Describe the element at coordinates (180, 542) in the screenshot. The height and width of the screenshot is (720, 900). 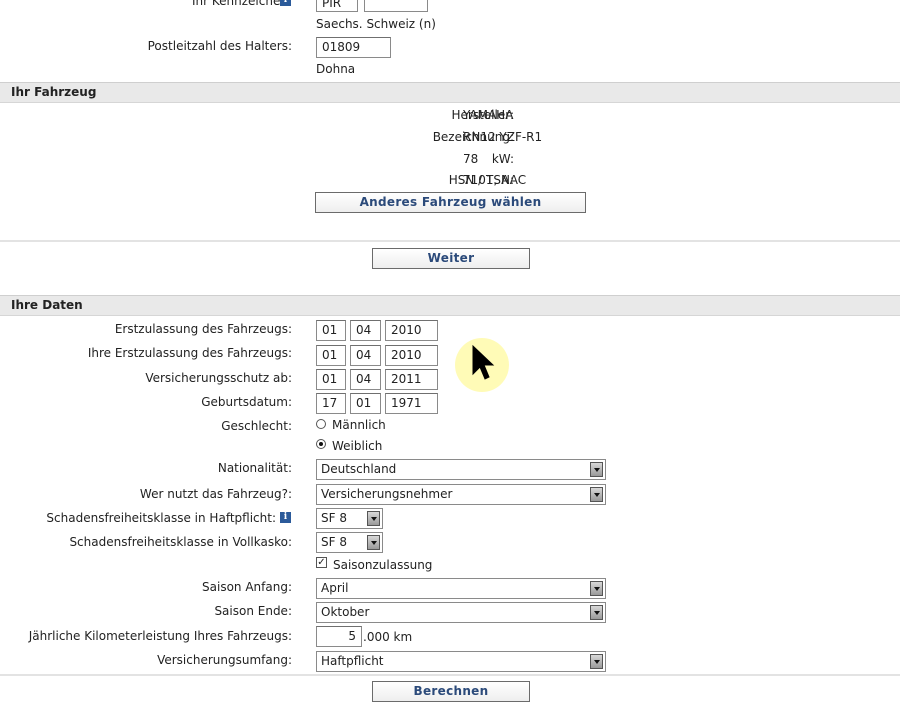
I see `sf-voll-label: Schadensfreiheitsklasse in Vollkasko:` at that location.